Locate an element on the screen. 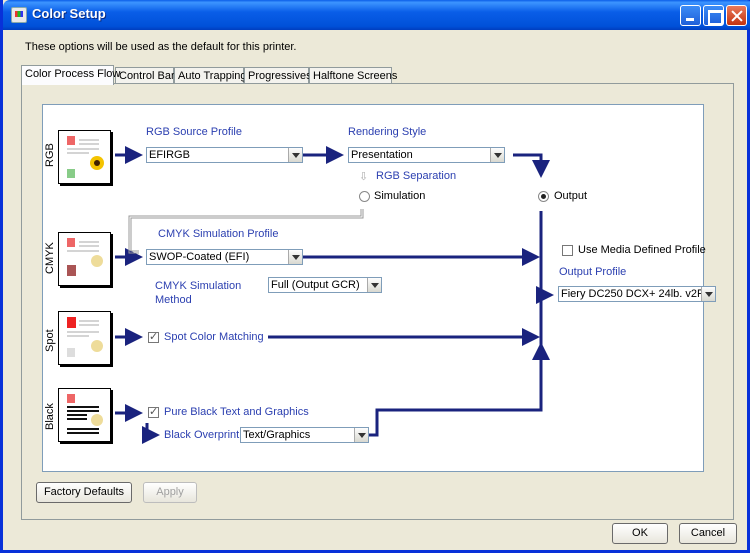 This screenshot has height=553, width=750. title-bar: Color Setup is located at coordinates (376, 15).